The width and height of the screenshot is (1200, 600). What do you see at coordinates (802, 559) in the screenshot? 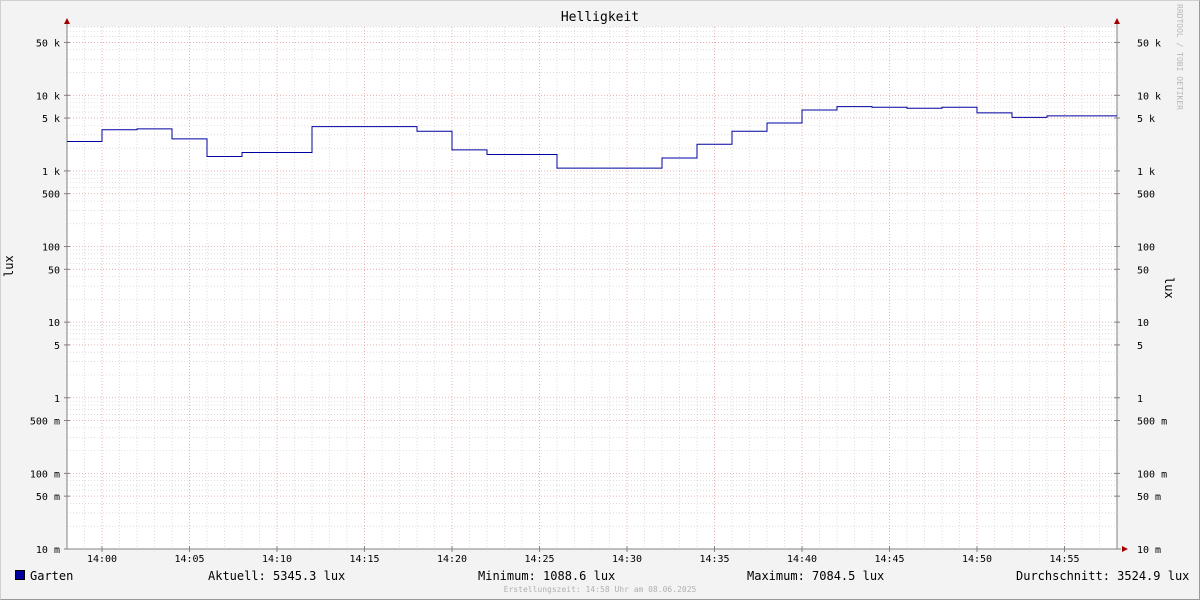
I see `x-tick-label: 14:40` at bounding box center [802, 559].